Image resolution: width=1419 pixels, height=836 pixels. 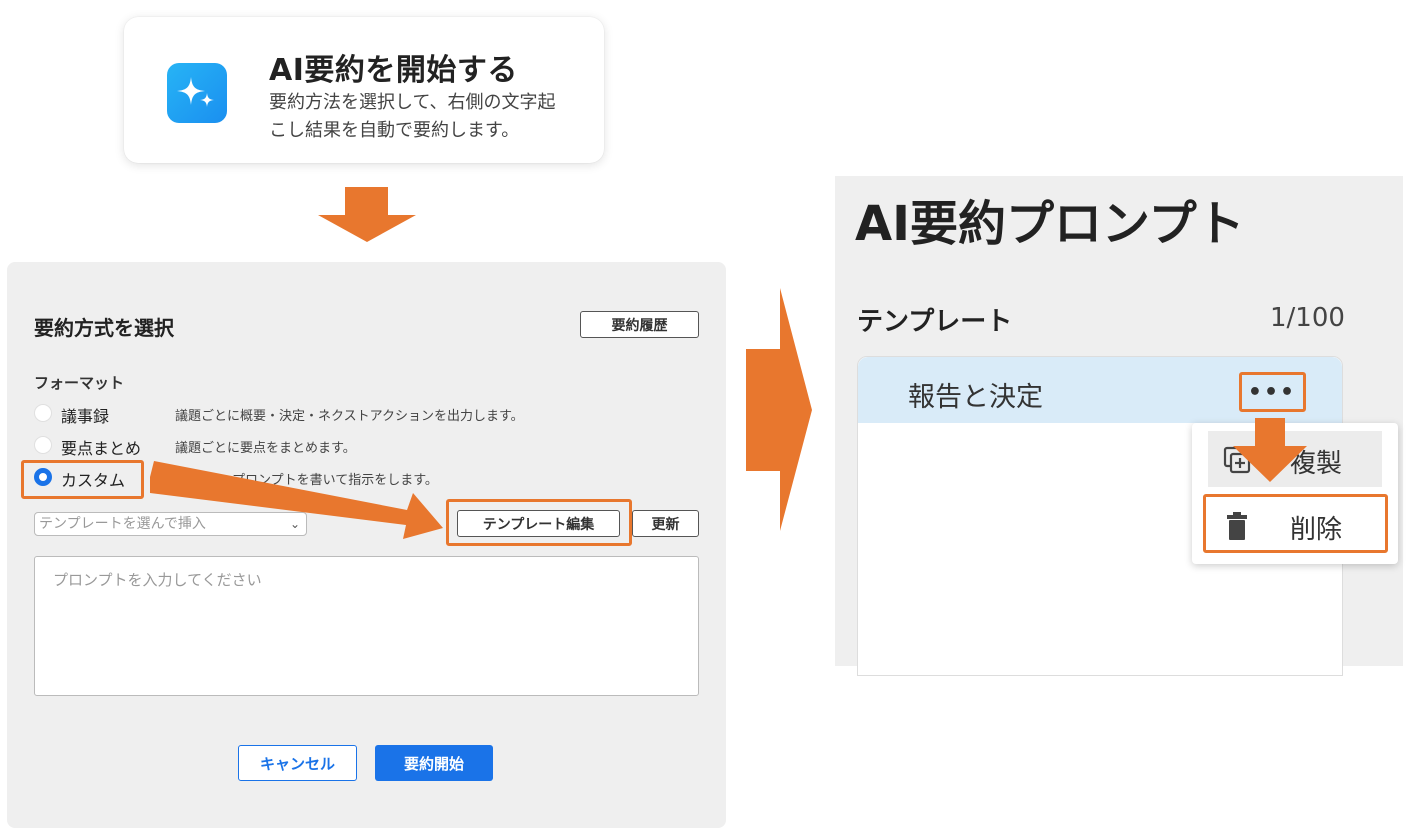 I want to click on option-description: 議題ごとに要点をまとめます。, so click(x=265, y=448).